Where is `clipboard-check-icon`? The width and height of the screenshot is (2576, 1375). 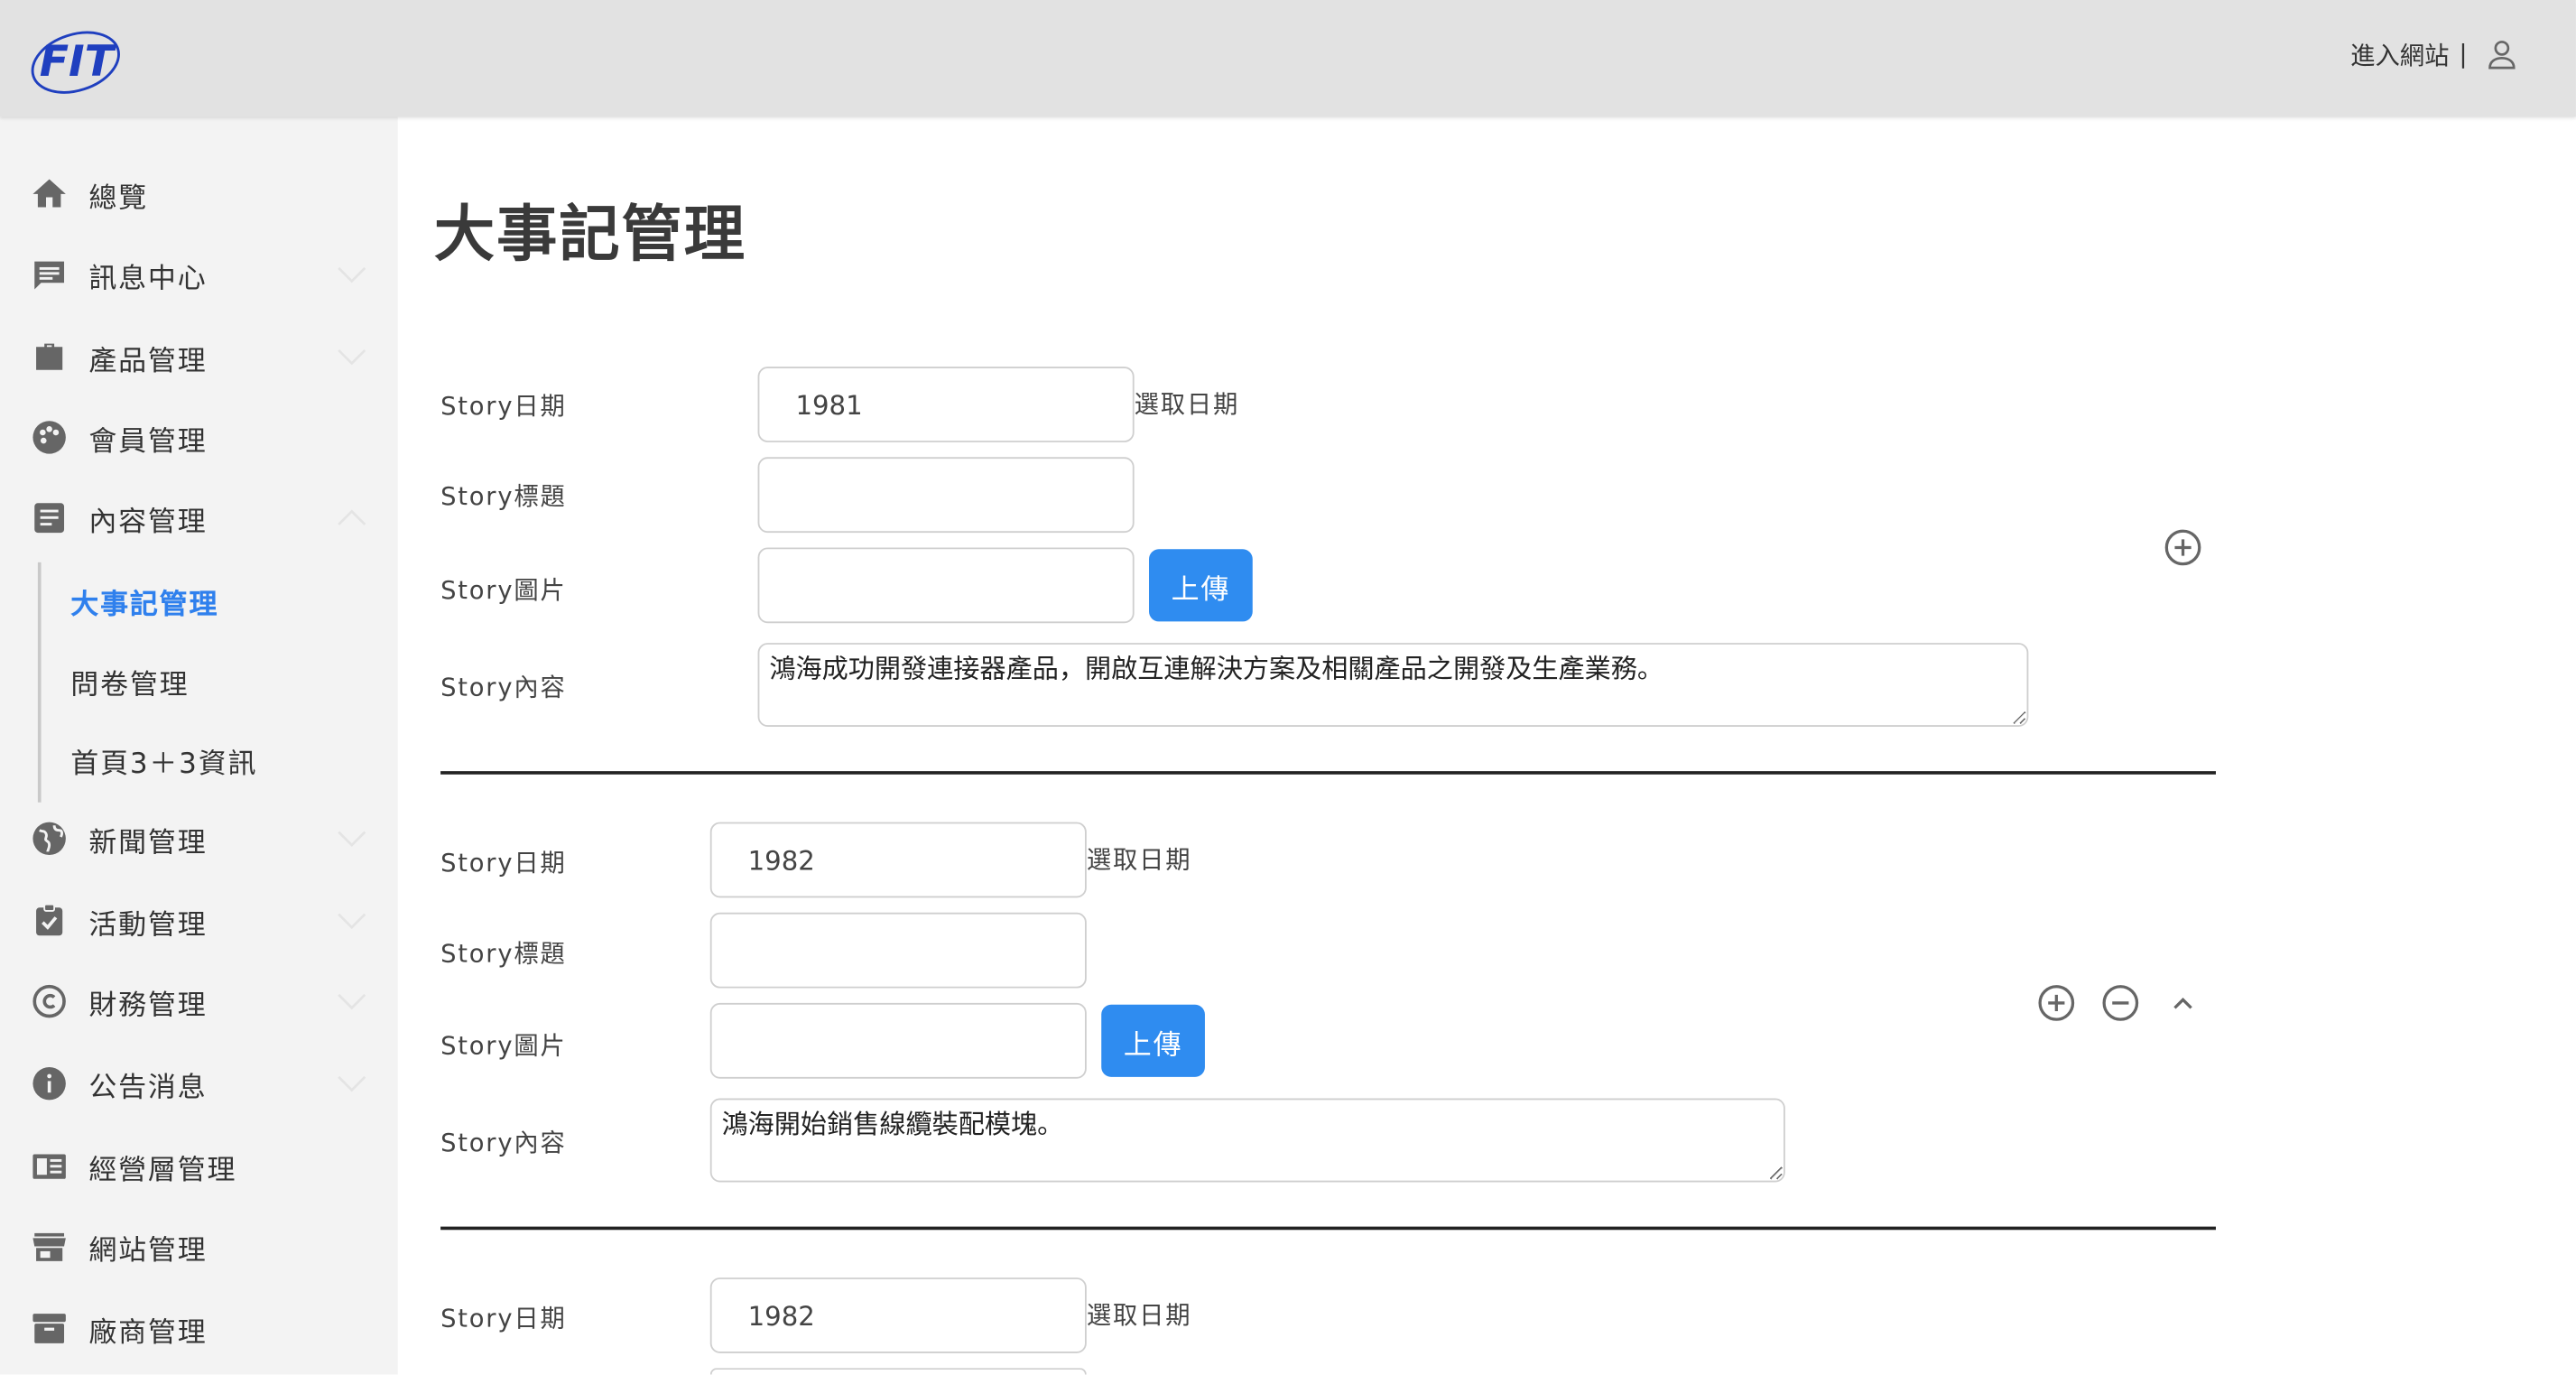 clipboard-check-icon is located at coordinates (49, 919).